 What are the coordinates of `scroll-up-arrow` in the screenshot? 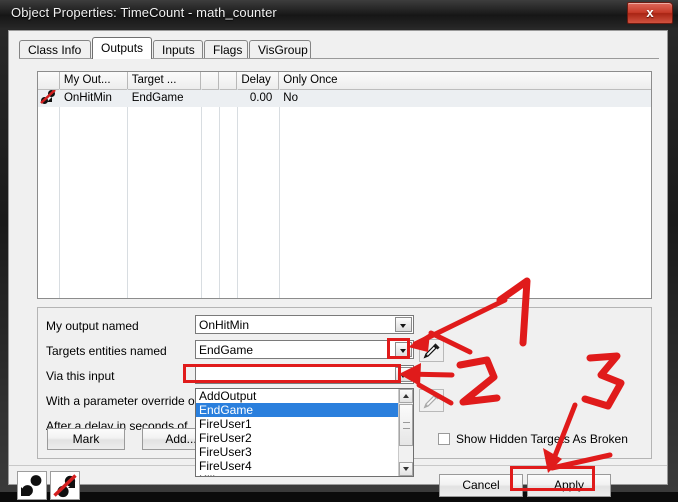 It's located at (406, 396).